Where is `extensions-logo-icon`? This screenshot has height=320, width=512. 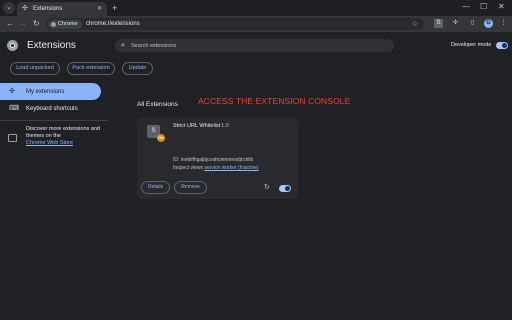 extensions-logo-icon is located at coordinates (12, 45).